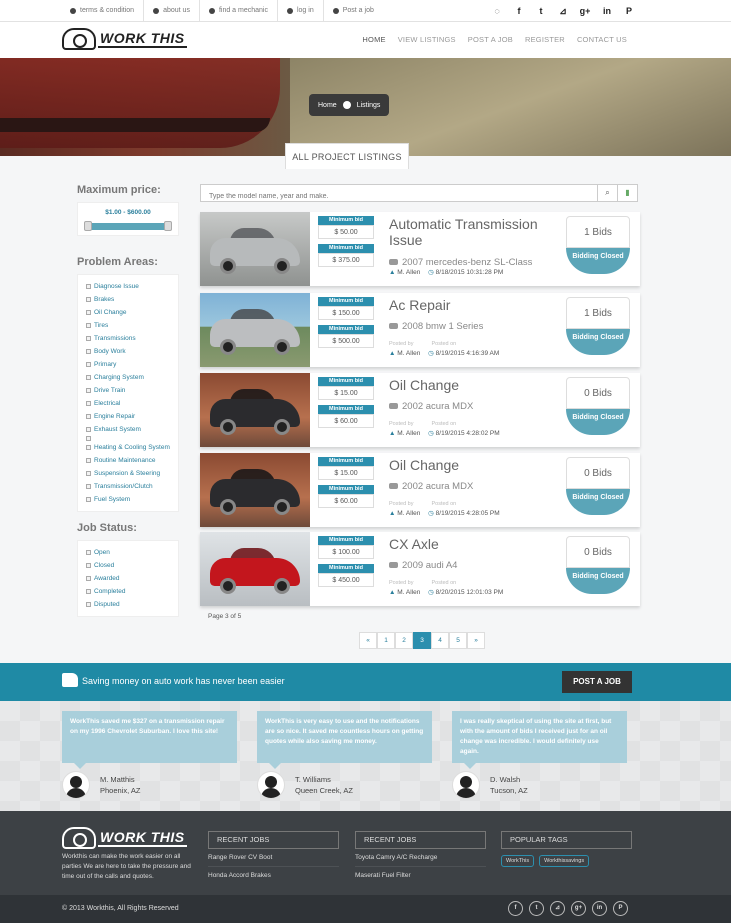 The width and height of the screenshot is (731, 923). I want to click on page-link: «, so click(368, 640).